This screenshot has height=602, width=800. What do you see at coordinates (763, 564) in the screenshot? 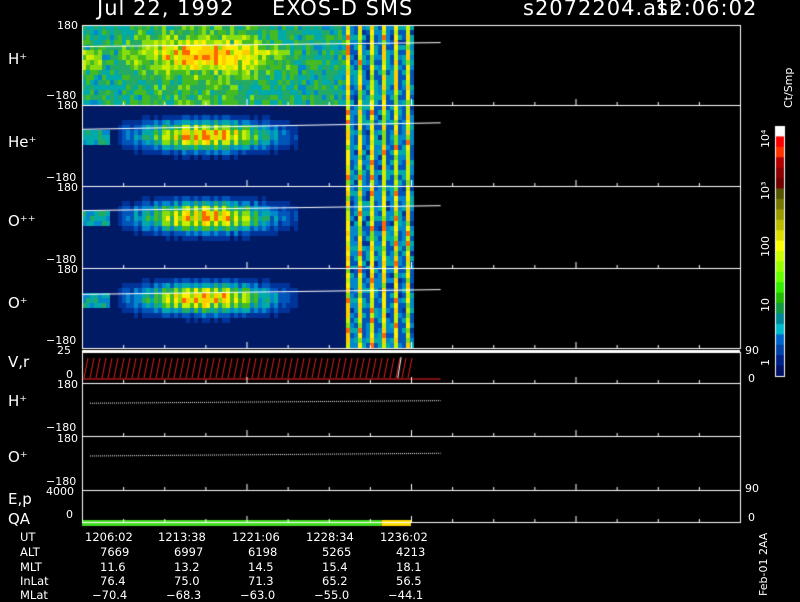
I see `footer-stamp: Feb-01 2AA` at bounding box center [763, 564].